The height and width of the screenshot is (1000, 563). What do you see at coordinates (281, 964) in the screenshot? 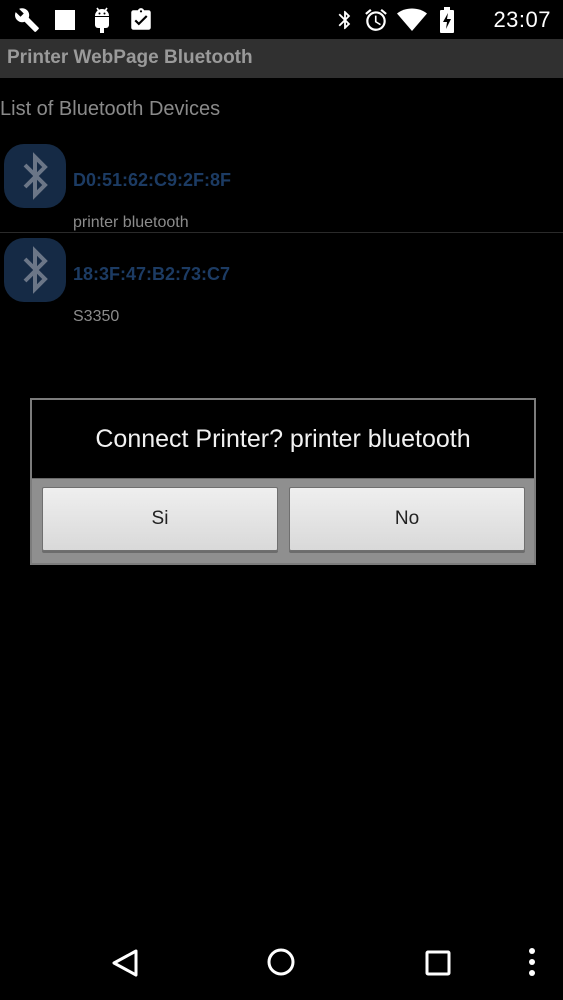
I see `home-icon` at bounding box center [281, 964].